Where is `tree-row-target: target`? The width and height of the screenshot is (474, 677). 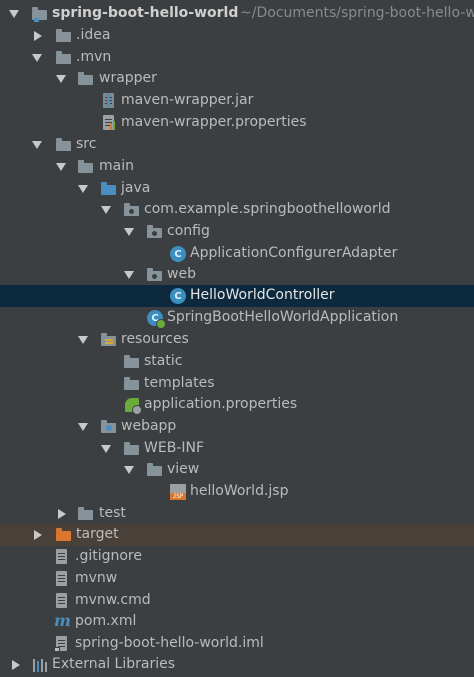 tree-row-target: target is located at coordinates (237, 535).